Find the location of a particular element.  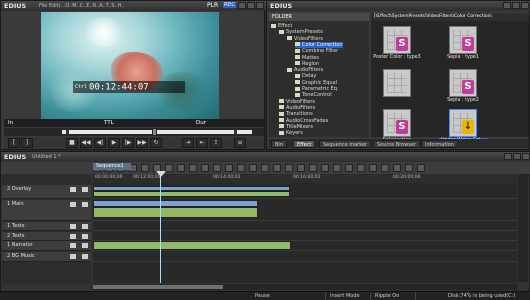

timeline-horizontal-scrollbar is located at coordinates (305, 287).